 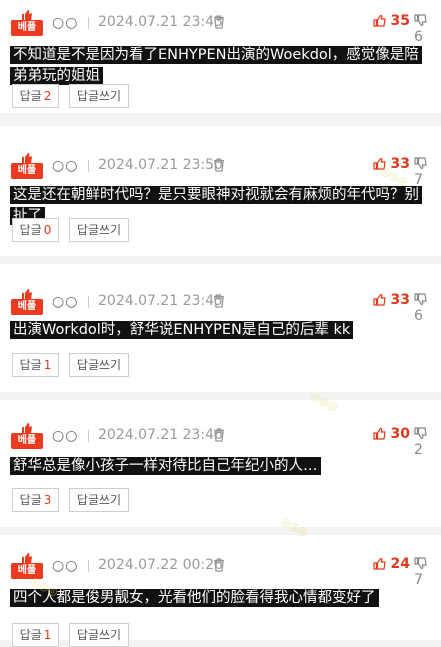 What do you see at coordinates (160, 22) in the screenshot?
I see `comment-date: 2024.07.21 23:43` at bounding box center [160, 22].